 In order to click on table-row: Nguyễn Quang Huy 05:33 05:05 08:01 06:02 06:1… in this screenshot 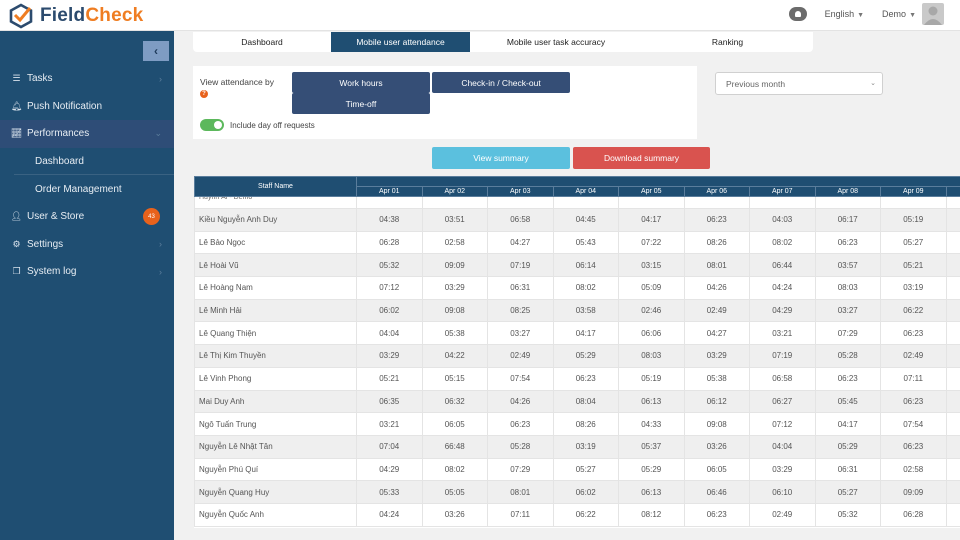, I will do `click(577, 492)`.